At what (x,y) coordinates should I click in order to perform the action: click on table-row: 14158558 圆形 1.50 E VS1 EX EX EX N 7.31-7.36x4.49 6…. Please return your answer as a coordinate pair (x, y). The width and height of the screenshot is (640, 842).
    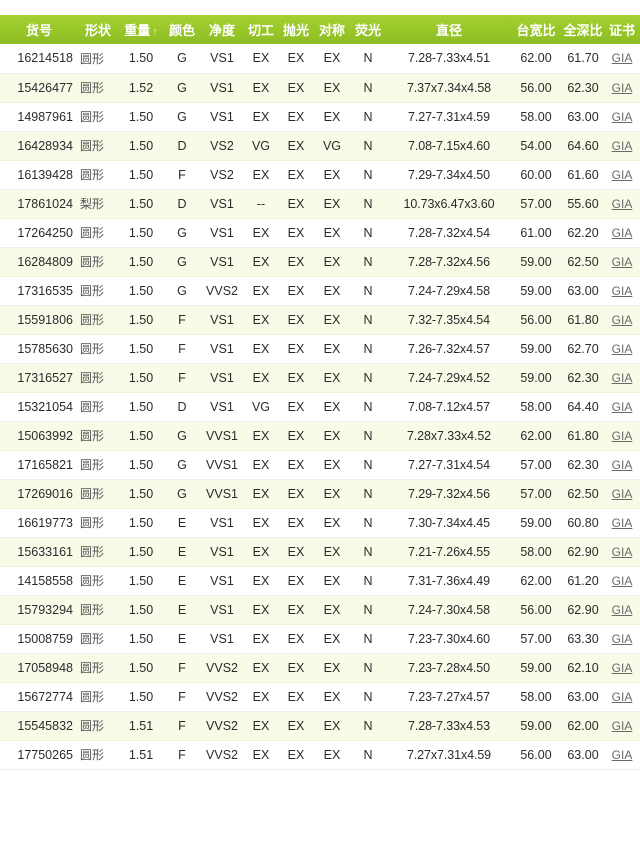
    Looking at the image, I should click on (320, 581).